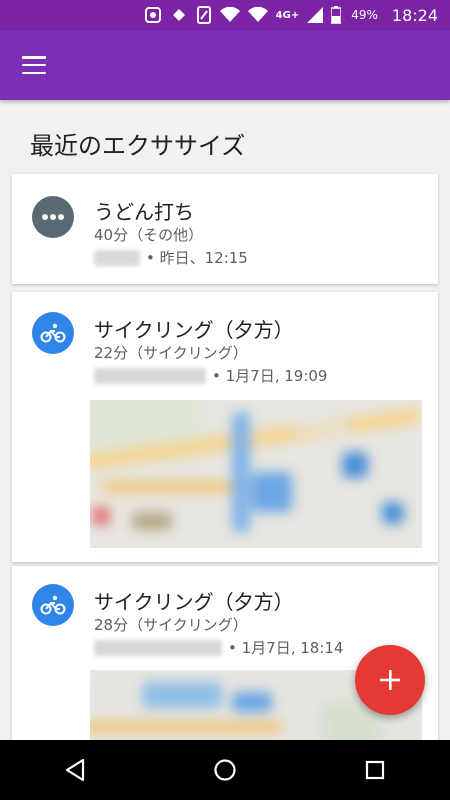 The width and height of the screenshot is (450, 800). I want to click on app-bar, so click(225, 65).